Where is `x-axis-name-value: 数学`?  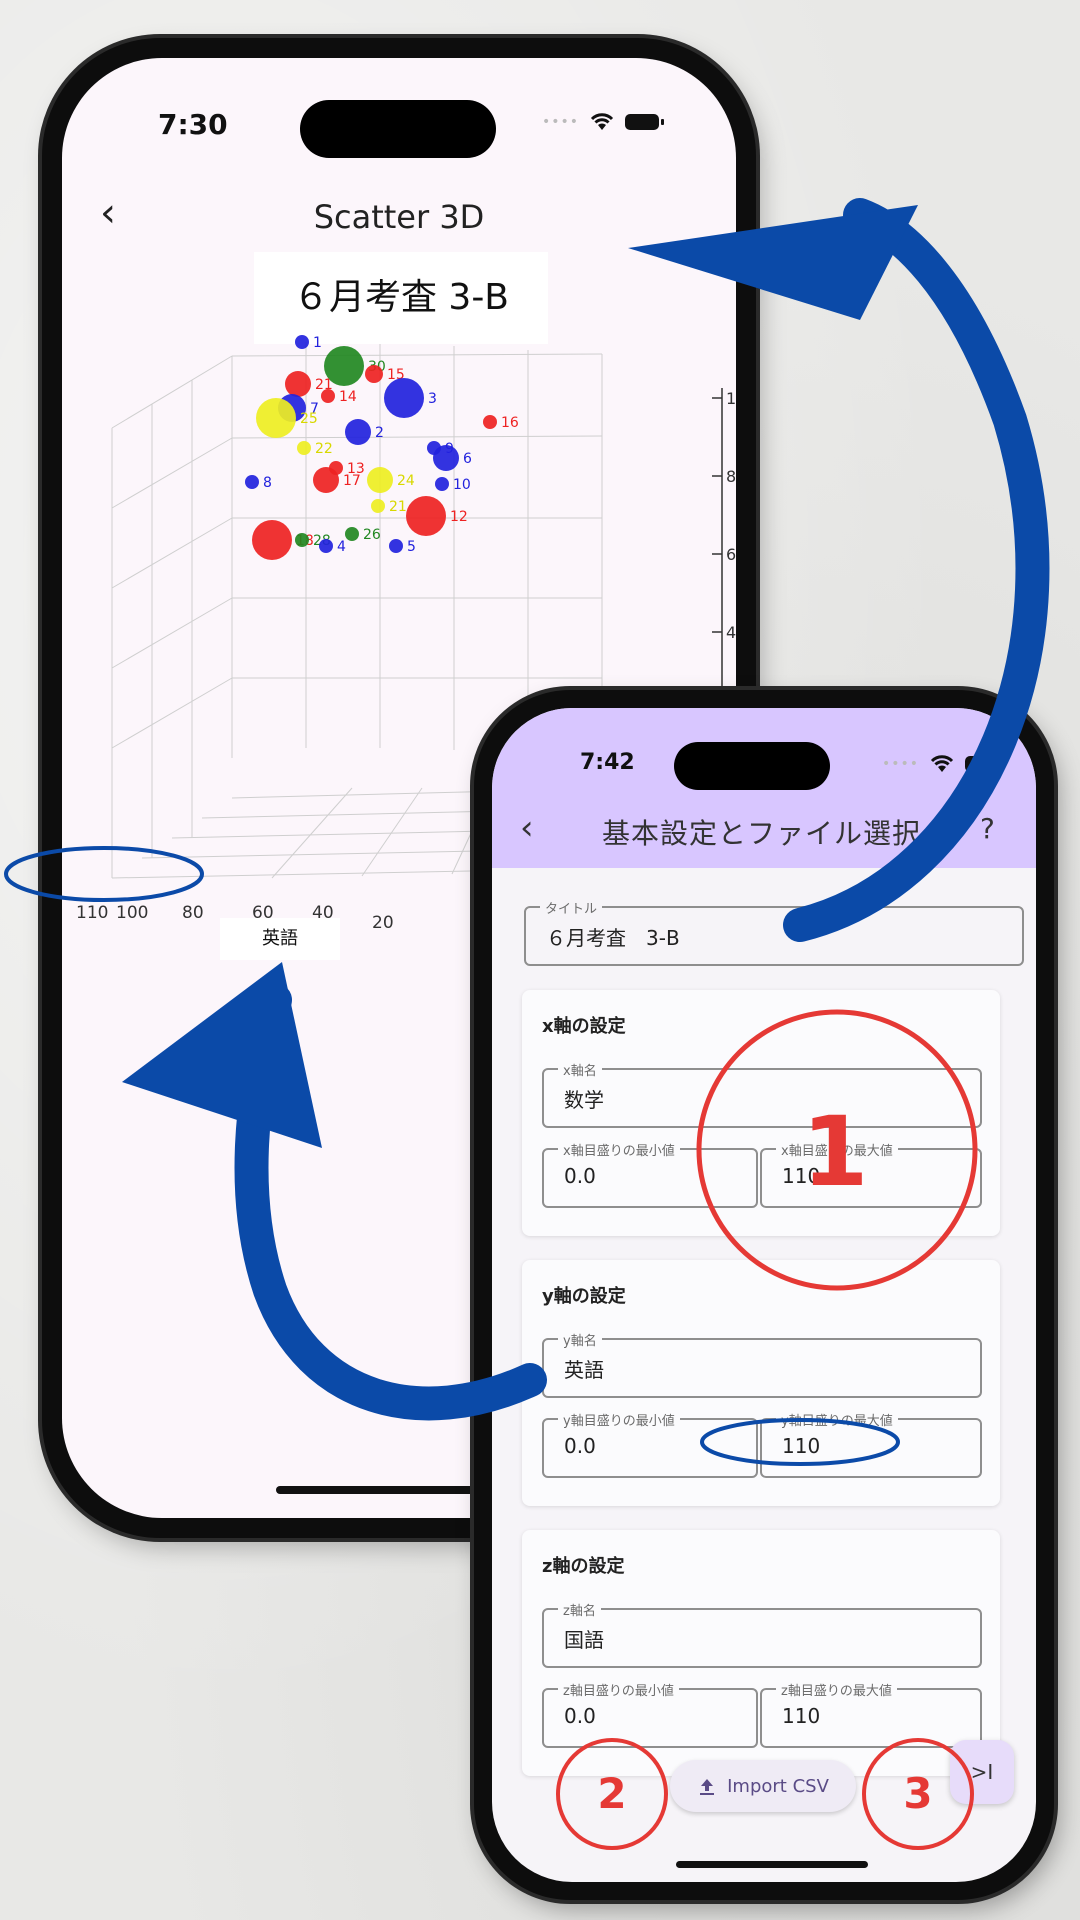
x-axis-name-value: 数学 is located at coordinates (584, 1100).